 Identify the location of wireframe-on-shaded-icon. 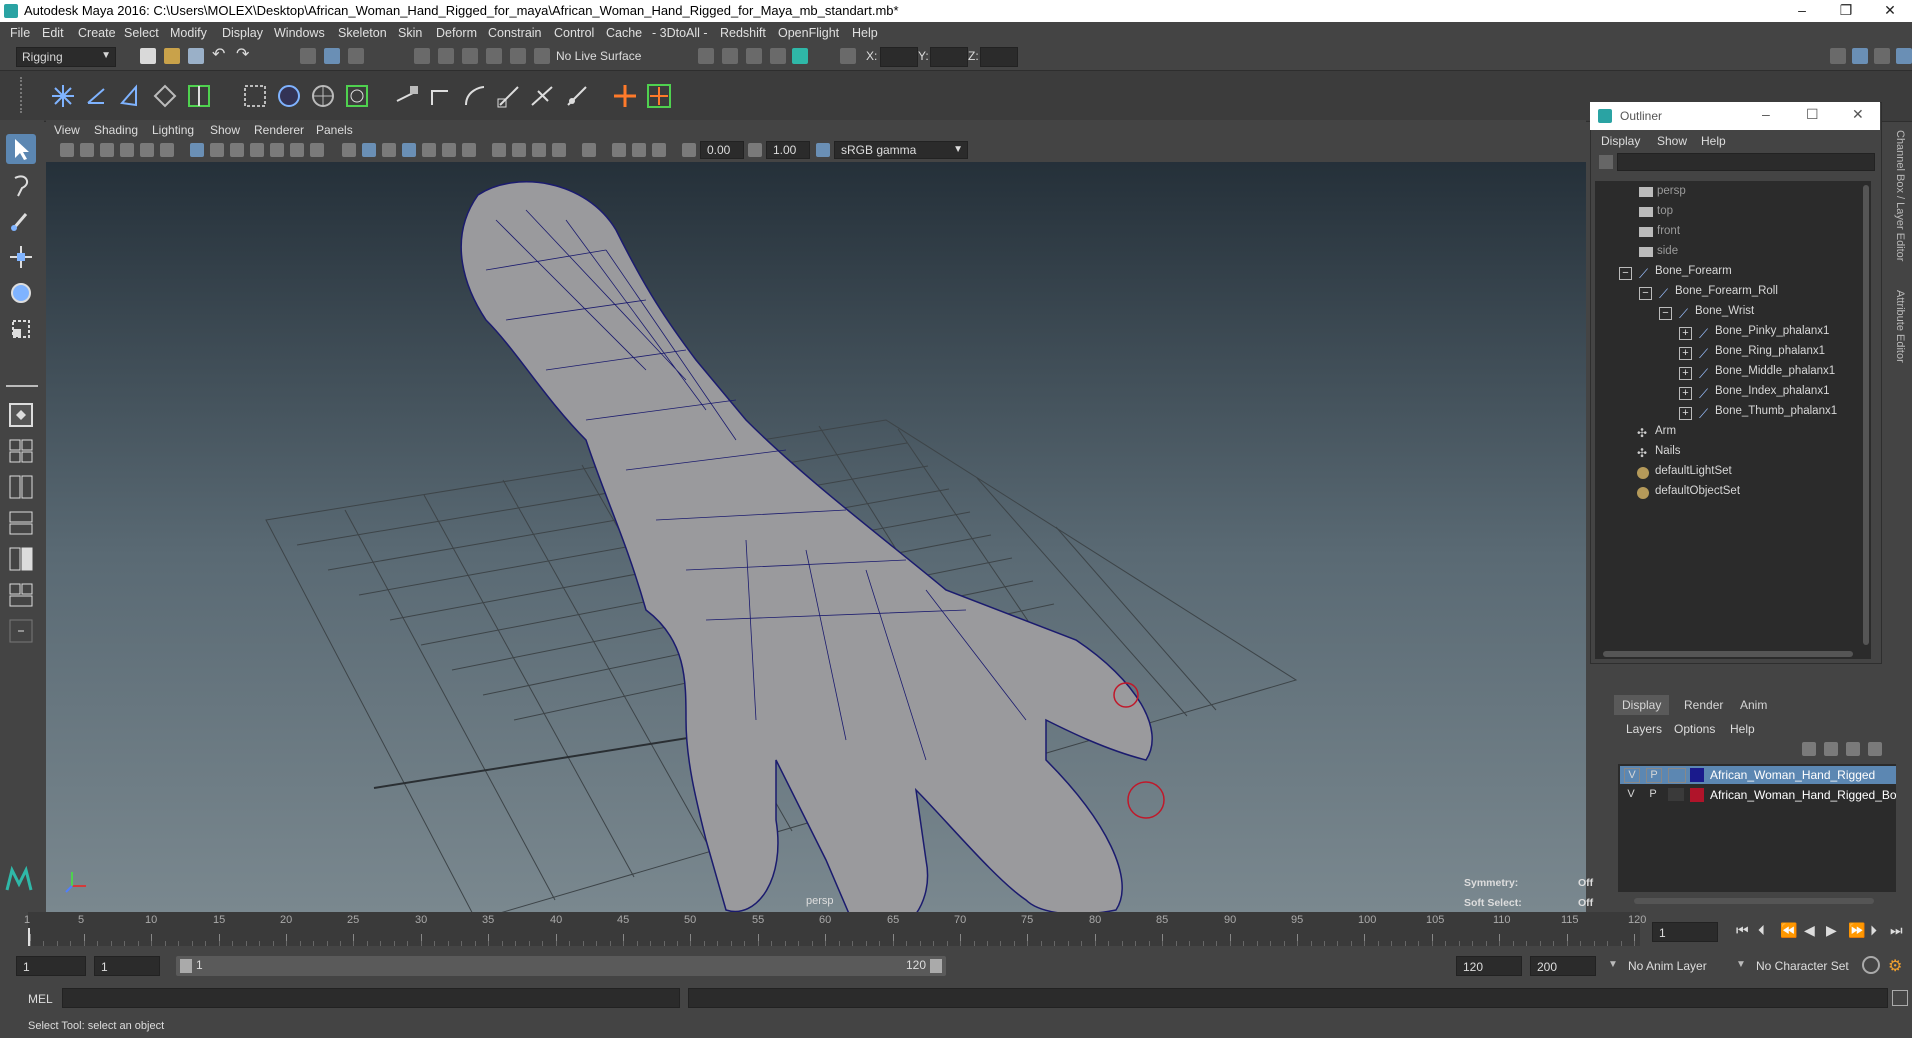
(409, 150).